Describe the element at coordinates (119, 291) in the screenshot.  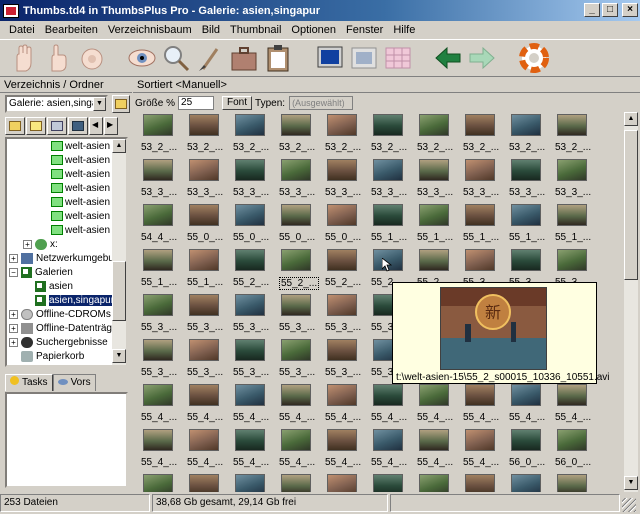
I see `scroll-thumb` at that location.